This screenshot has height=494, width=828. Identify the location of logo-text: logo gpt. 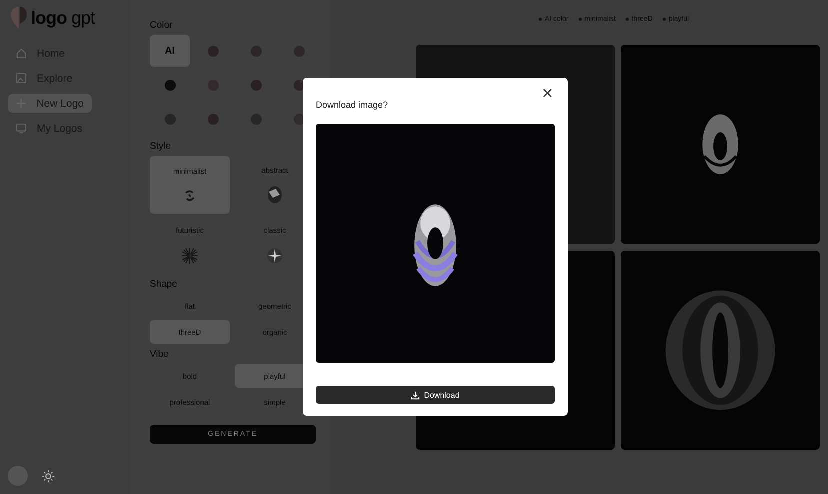
(63, 18).